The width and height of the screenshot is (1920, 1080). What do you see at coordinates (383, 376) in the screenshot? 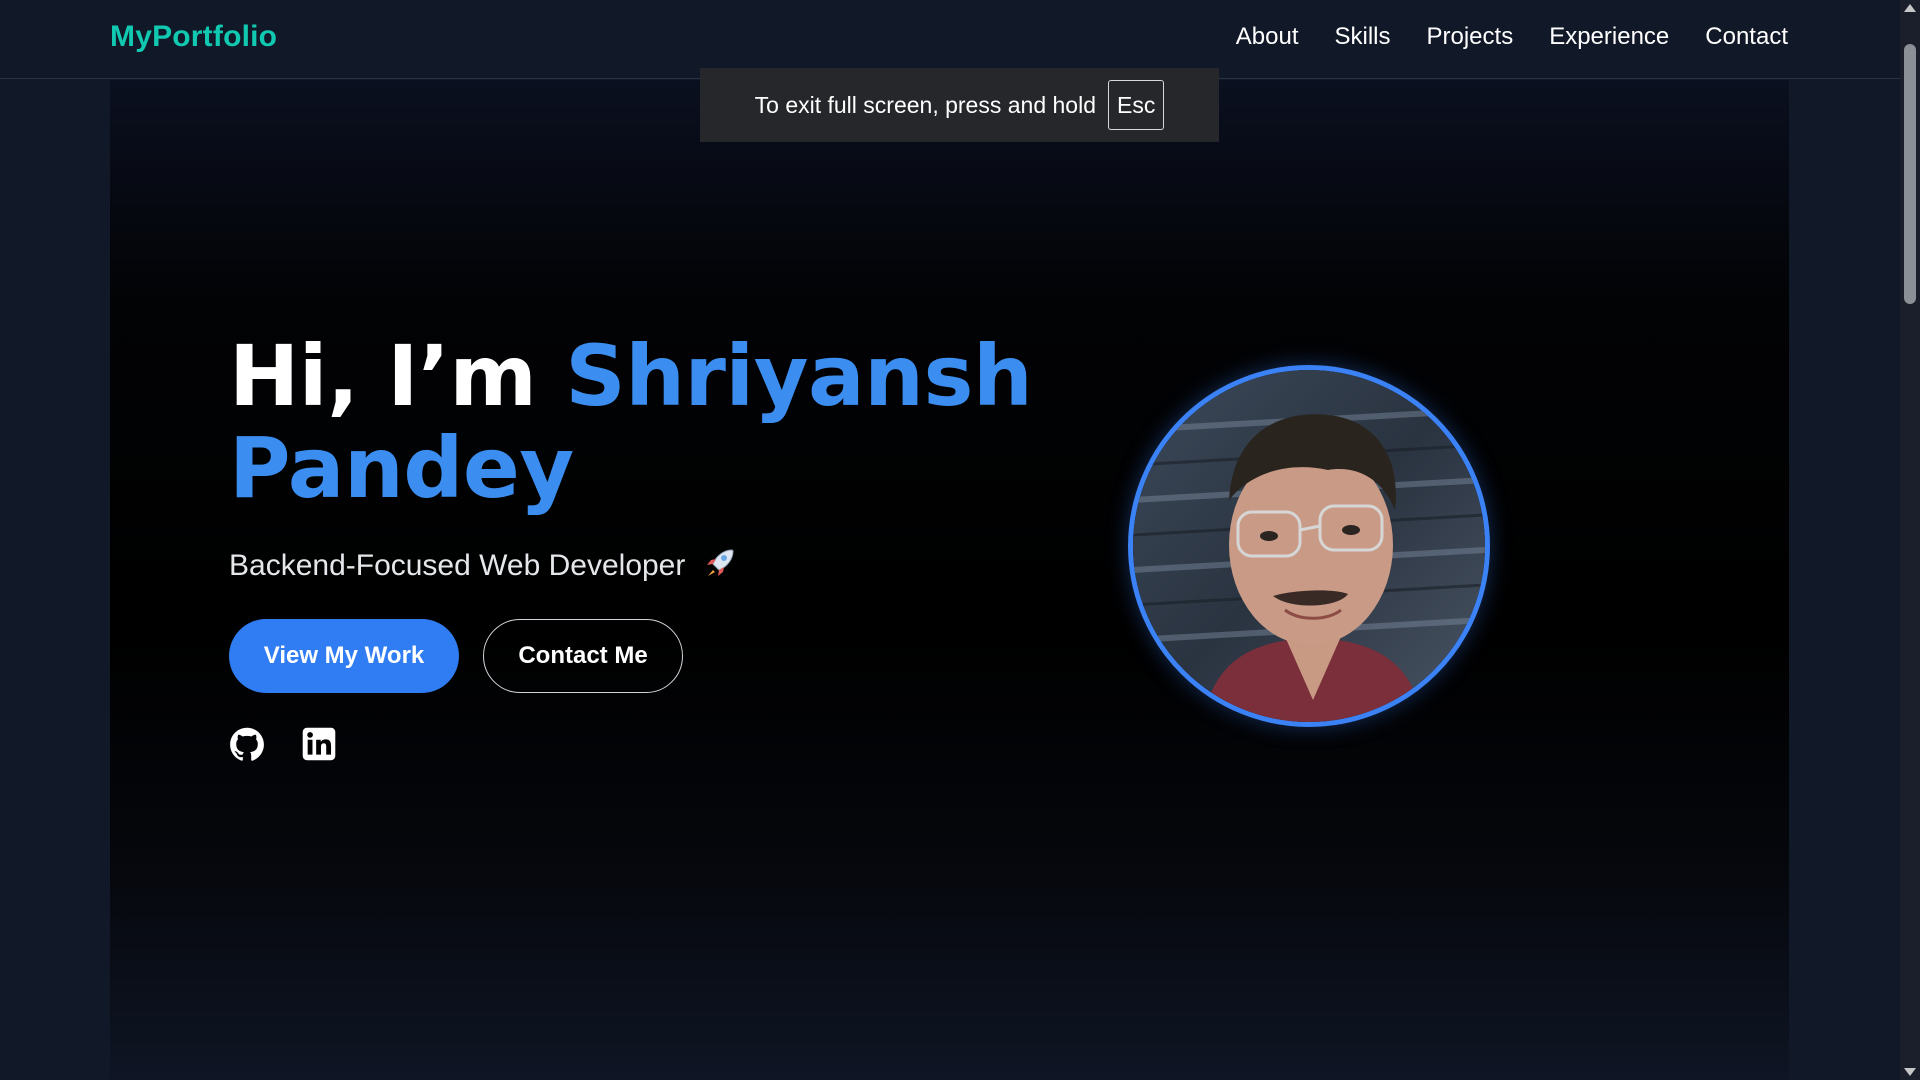
I see `greeting-text: Hi, I’m` at bounding box center [383, 376].